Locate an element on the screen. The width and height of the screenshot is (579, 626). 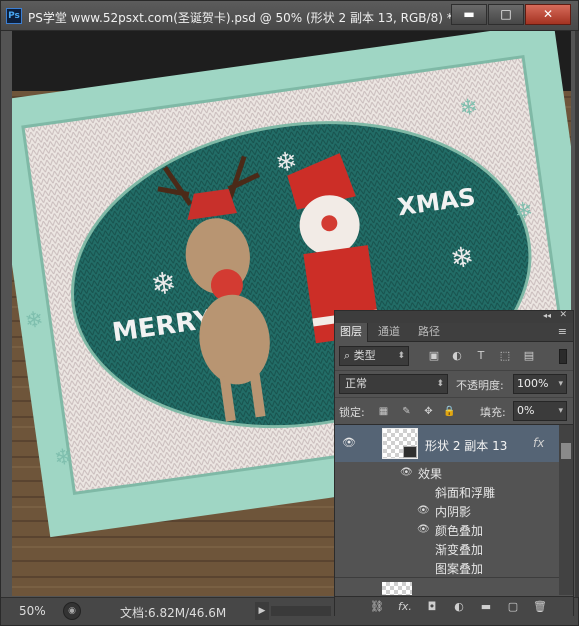
add-style-fx-icon: fx. is located at coordinates (405, 607).